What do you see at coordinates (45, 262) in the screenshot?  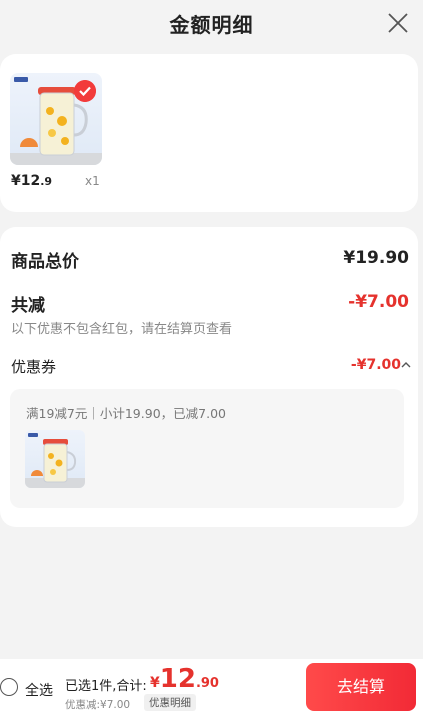 I see `total-label: 商品总价` at bounding box center [45, 262].